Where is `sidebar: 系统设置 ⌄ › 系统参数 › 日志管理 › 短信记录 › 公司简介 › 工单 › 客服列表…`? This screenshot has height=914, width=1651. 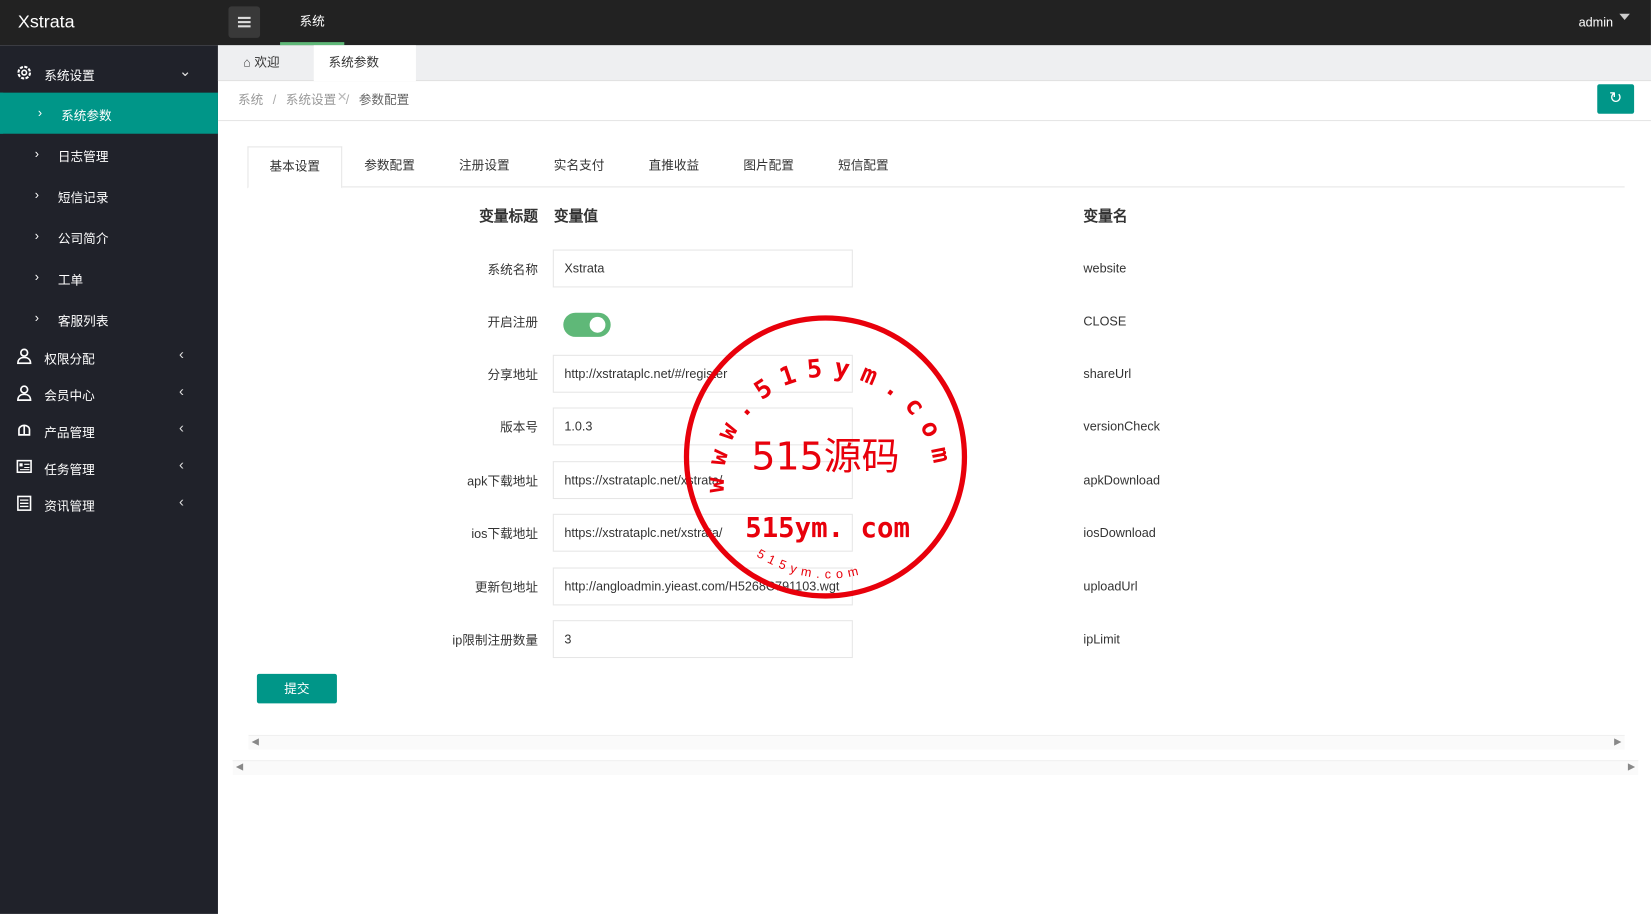
sidebar: 系统设置 ⌄ › 系统参数 › 日志管理 › 短信记录 › 公司简介 › 工单 › 客服列表… is located at coordinates (109, 479).